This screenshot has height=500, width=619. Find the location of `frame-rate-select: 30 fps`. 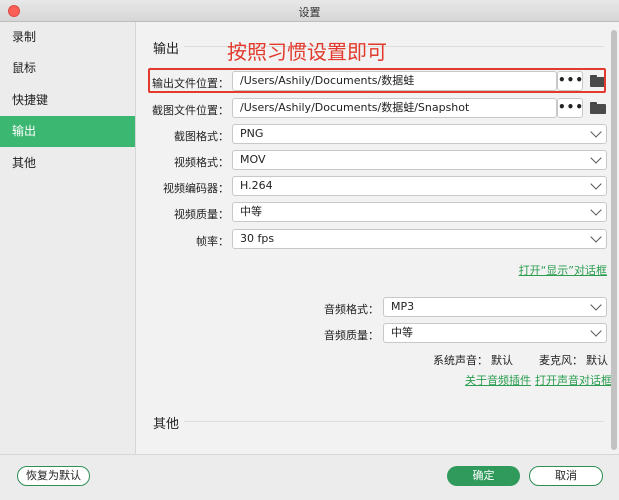

frame-rate-select: 30 fps is located at coordinates (419, 239).